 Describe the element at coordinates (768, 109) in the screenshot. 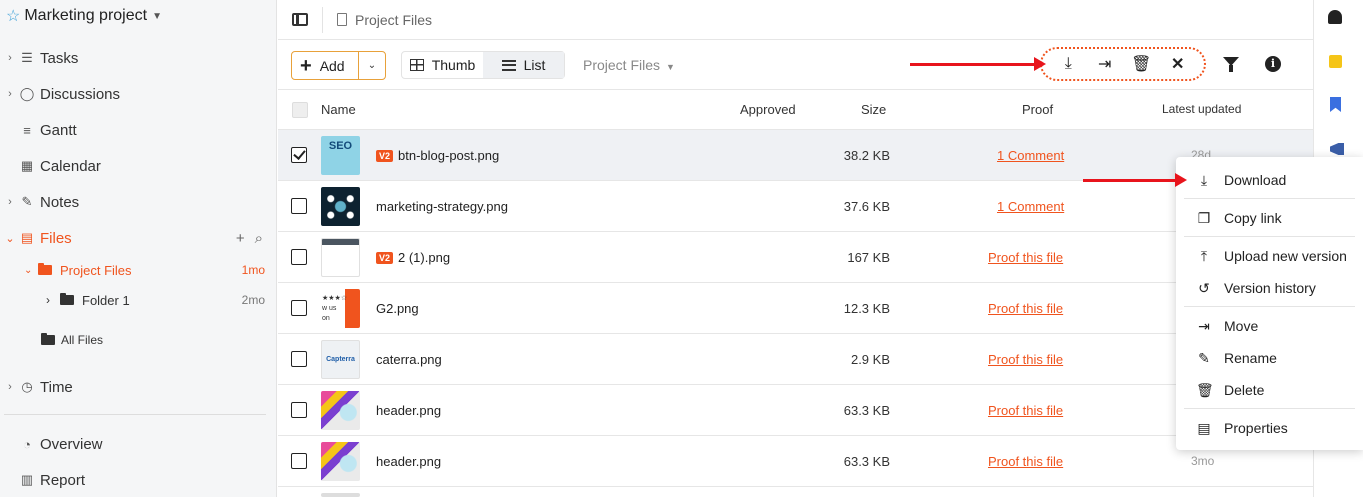

I see `column-approved: Approved` at that location.